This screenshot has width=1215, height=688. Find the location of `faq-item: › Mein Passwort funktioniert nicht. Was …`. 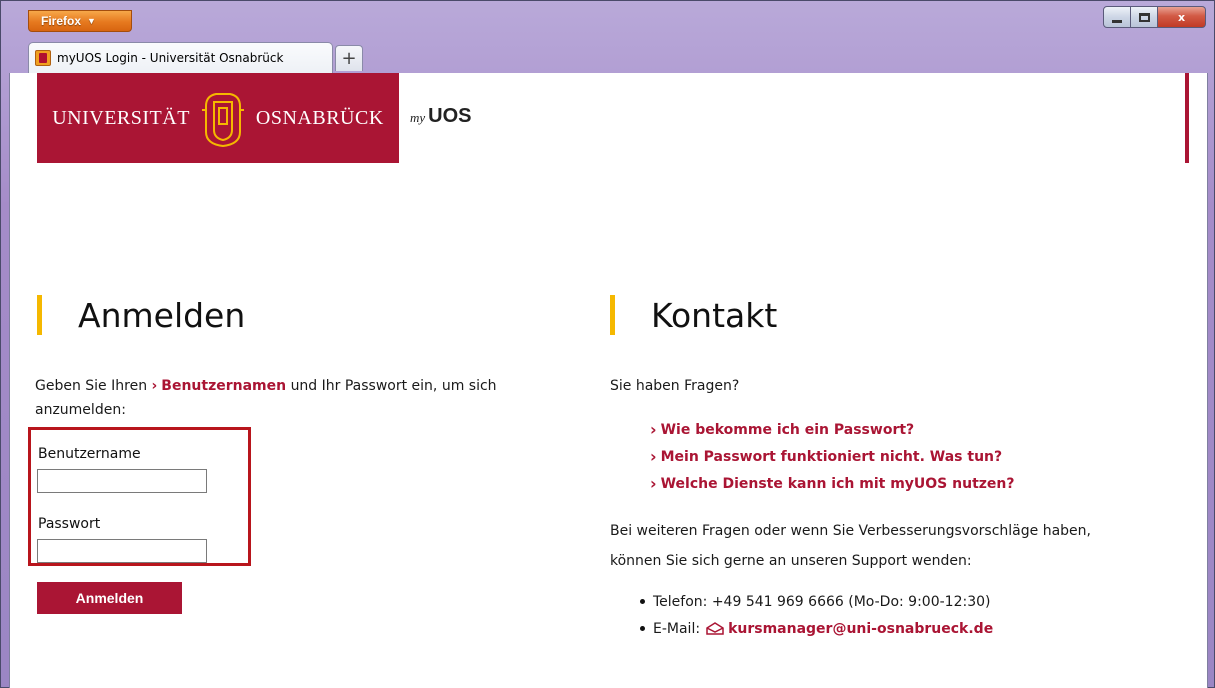

faq-item: › Mein Passwort funktioniert nicht. Was … is located at coordinates (832, 456).